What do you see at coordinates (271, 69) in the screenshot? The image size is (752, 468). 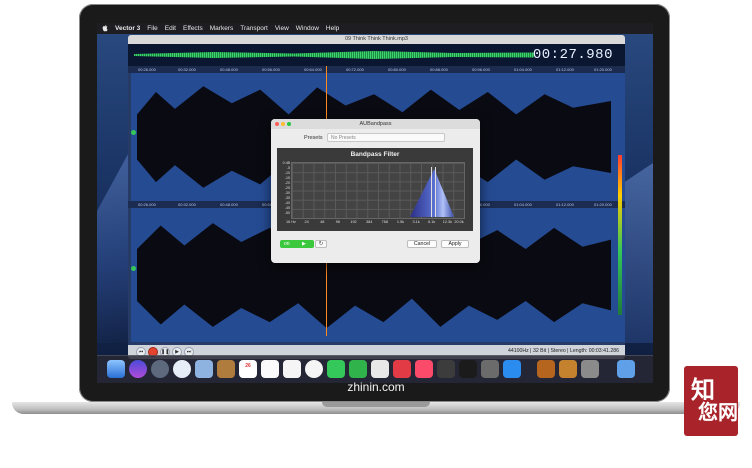 I see `ruler-tick: 00:56.000` at bounding box center [271, 69].